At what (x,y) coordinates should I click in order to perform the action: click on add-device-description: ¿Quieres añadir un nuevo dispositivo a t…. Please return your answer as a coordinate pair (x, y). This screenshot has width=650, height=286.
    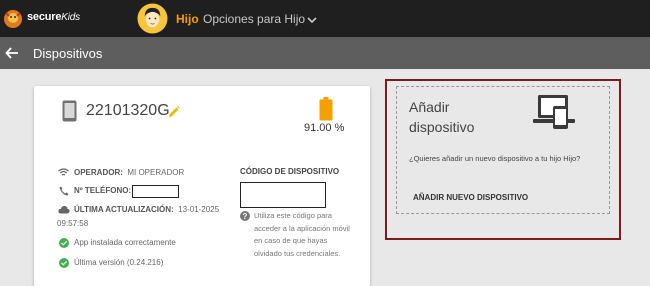
    Looking at the image, I should click on (495, 158).